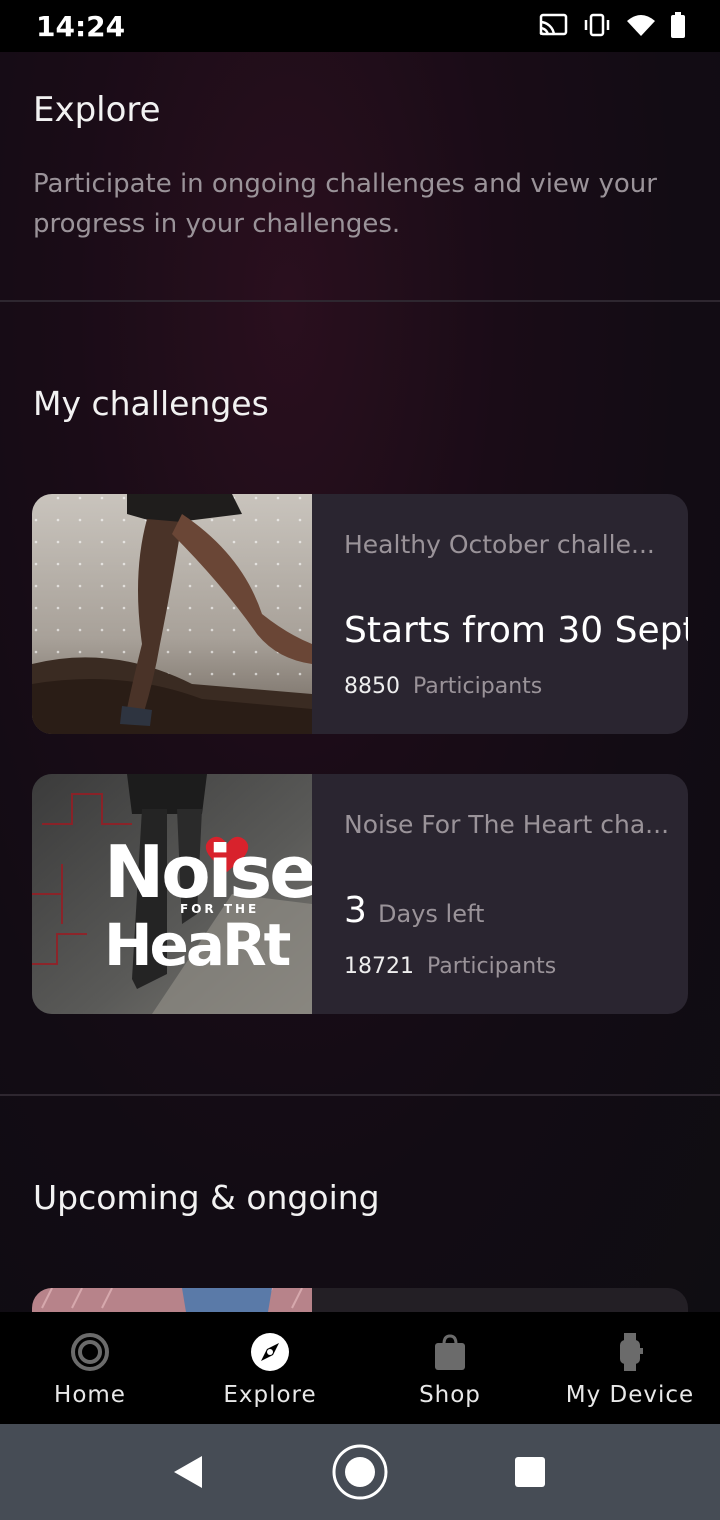 Image resolution: width=720 pixels, height=1520 pixels. What do you see at coordinates (90, 1352) in the screenshot?
I see `ring-icon` at bounding box center [90, 1352].